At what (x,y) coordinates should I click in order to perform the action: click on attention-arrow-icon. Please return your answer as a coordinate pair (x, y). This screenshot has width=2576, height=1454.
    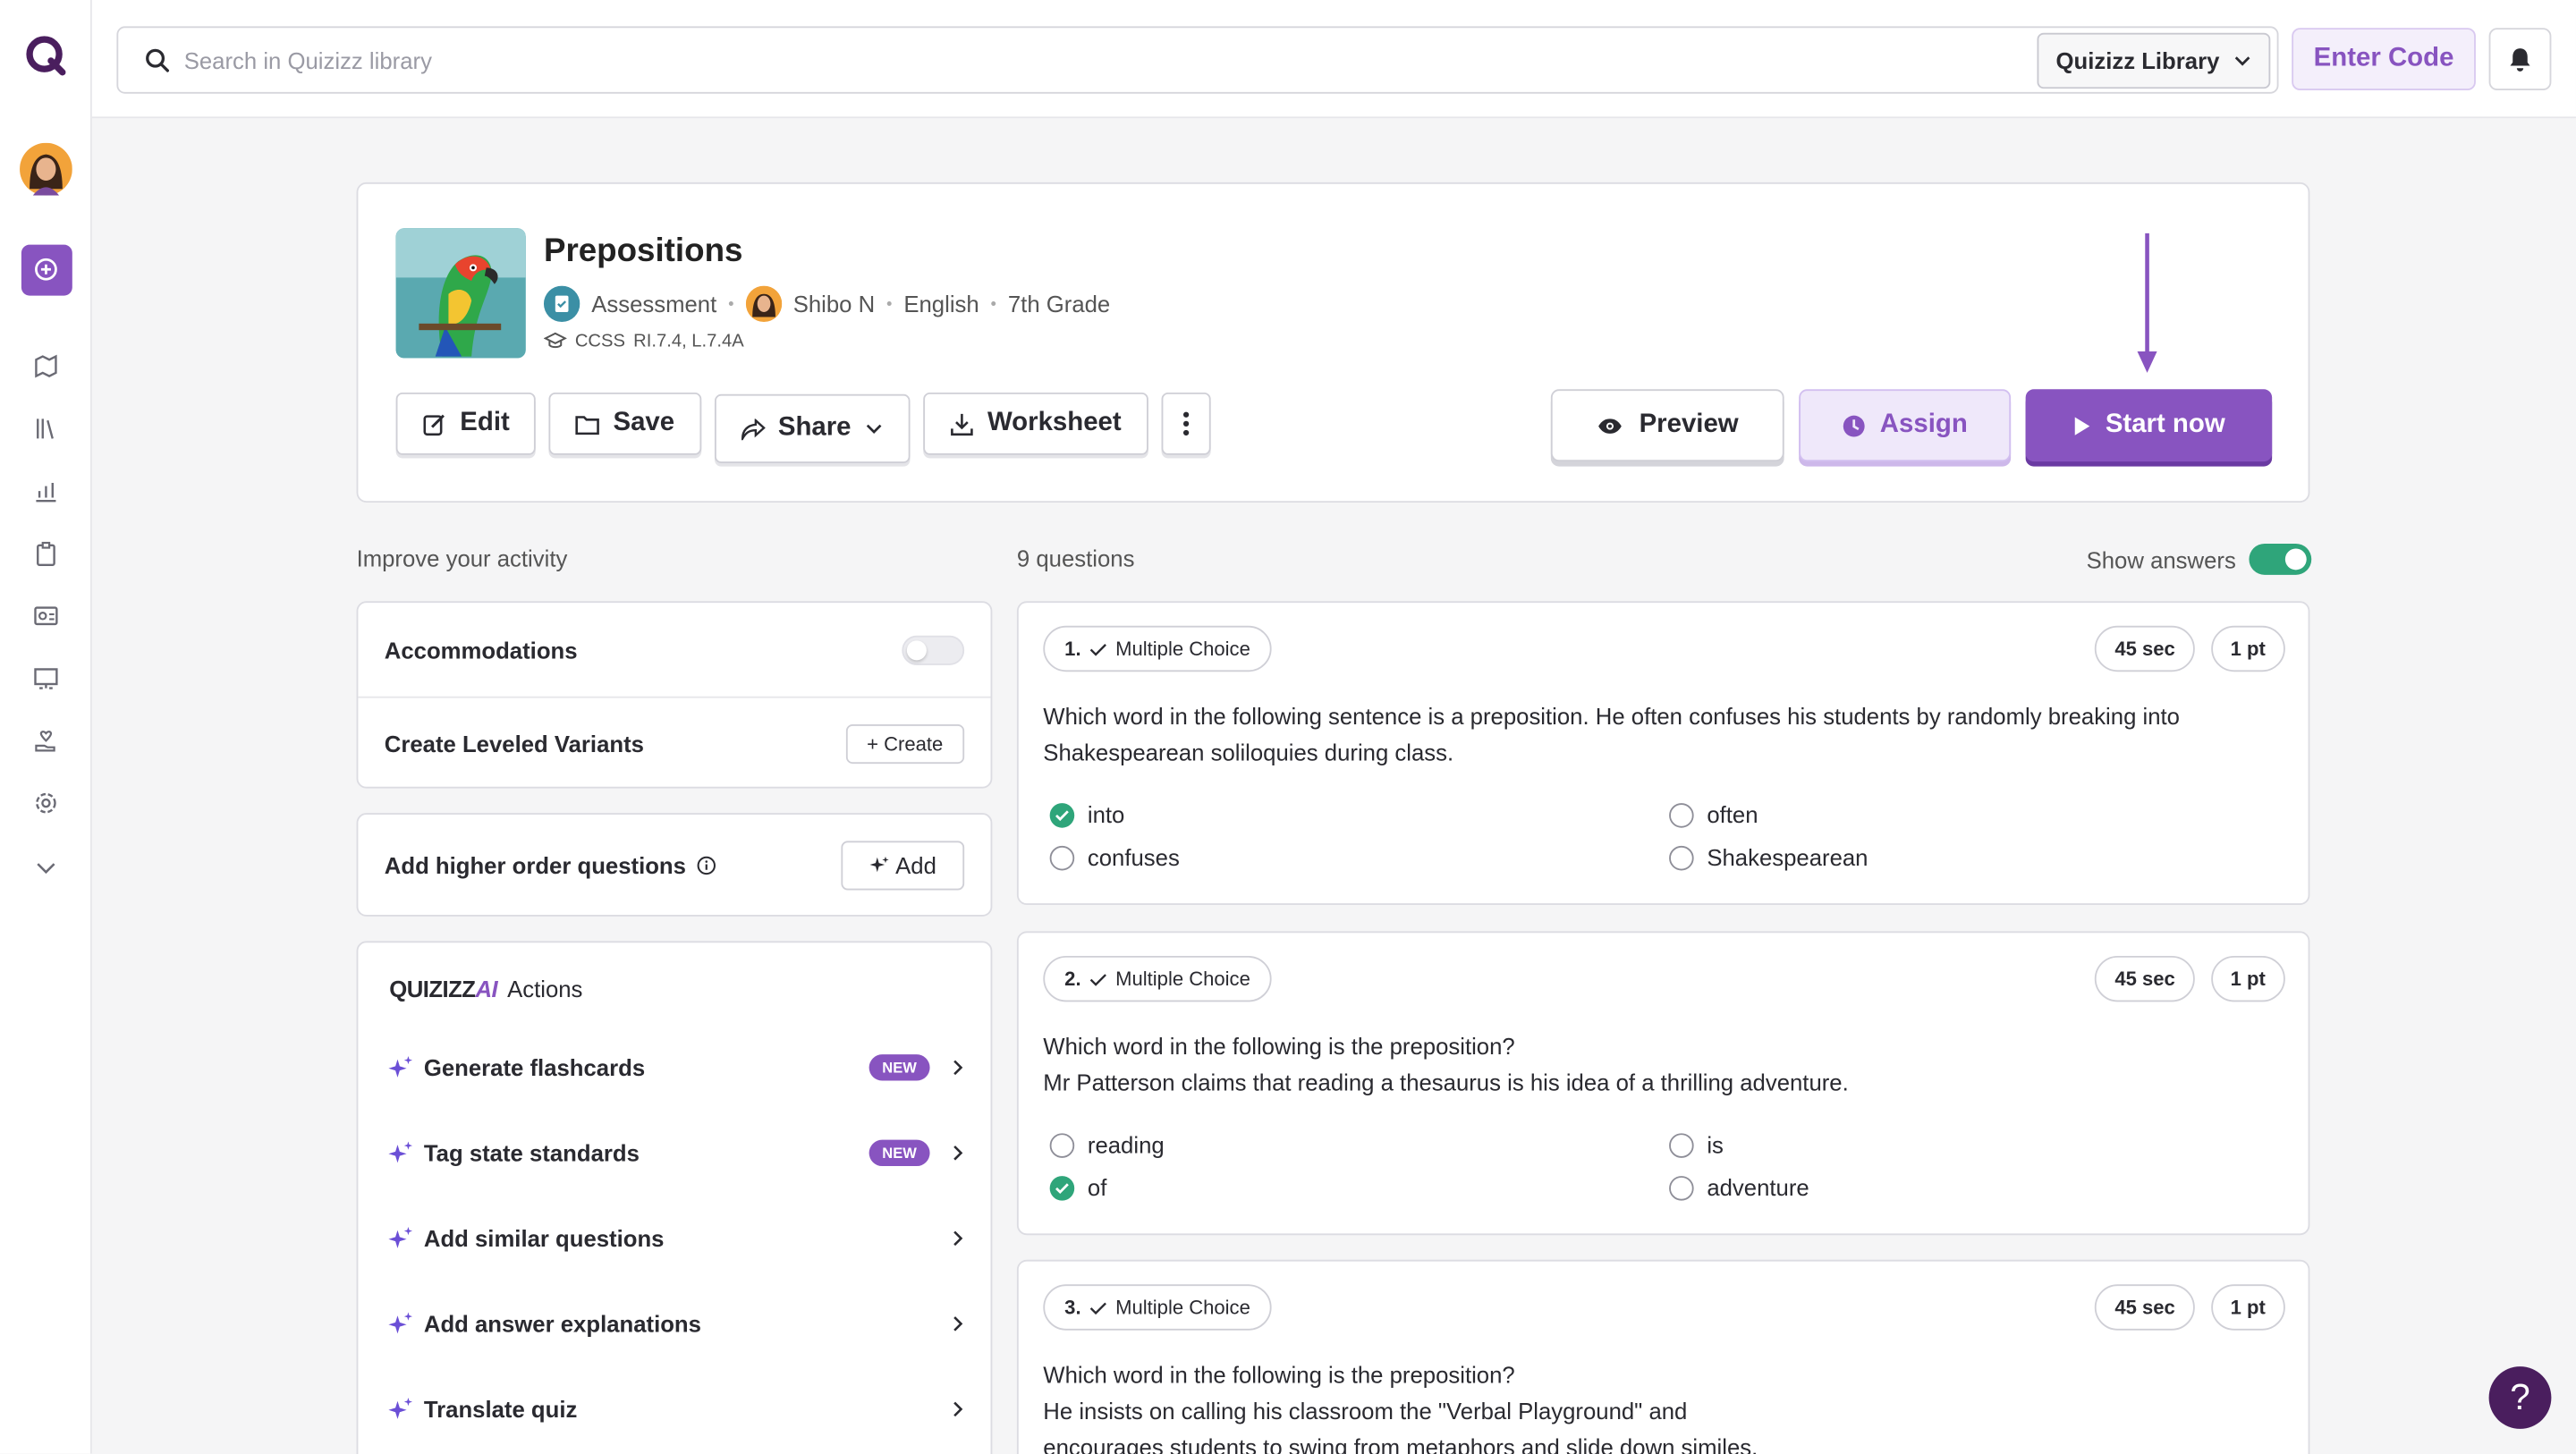
    Looking at the image, I should click on (2147, 303).